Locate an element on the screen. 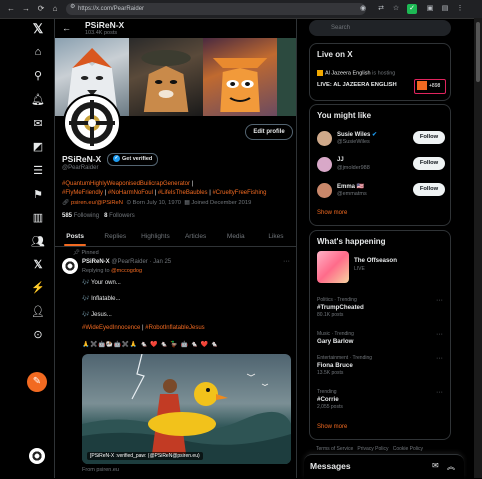 The image size is (482, 479). tab-media: Media is located at coordinates (236, 237).